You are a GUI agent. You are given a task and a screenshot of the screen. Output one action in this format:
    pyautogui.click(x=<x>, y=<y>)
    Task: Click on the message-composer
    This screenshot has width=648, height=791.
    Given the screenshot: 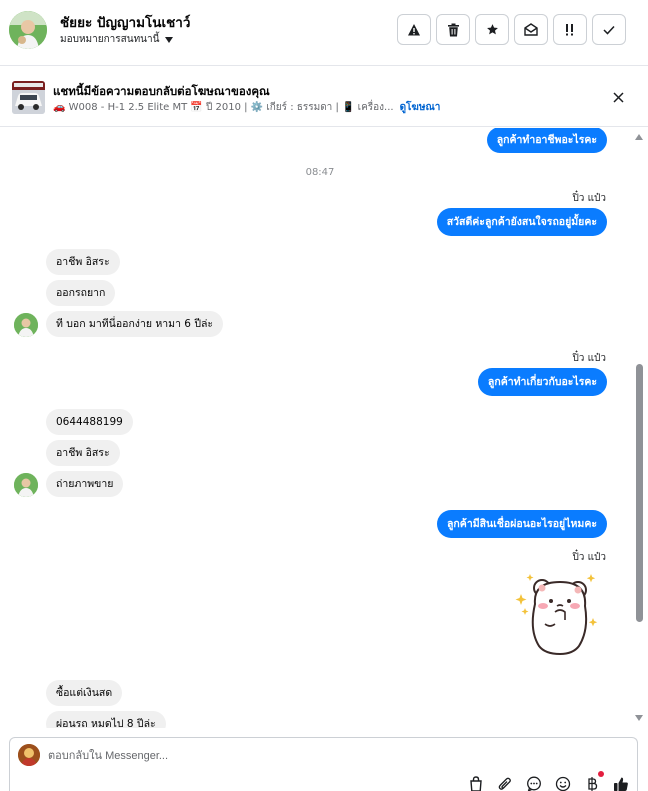 What is the action you would take?
    pyautogui.click(x=323, y=764)
    